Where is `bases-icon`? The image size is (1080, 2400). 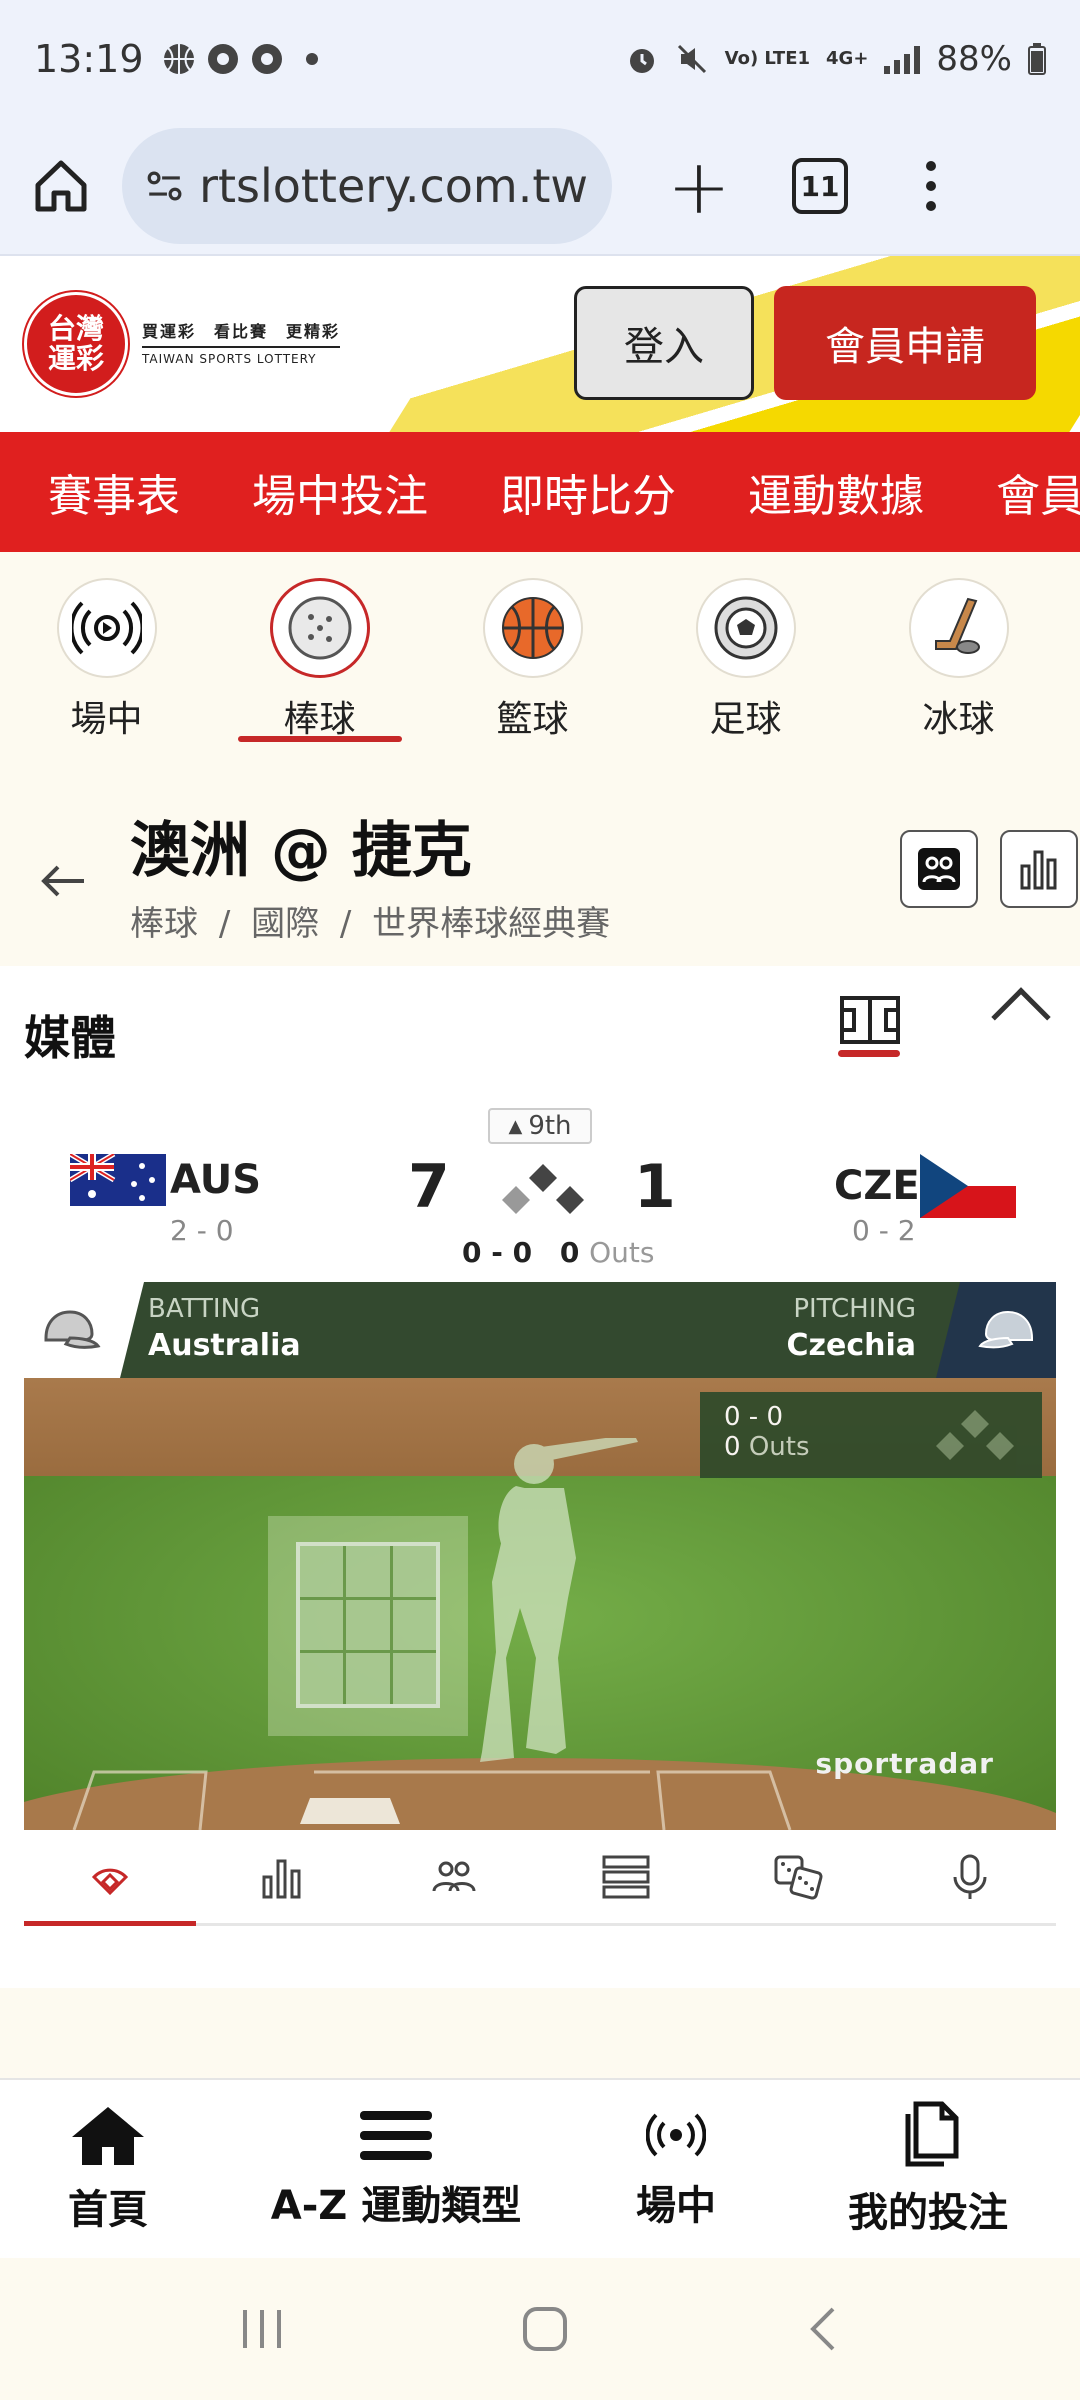 bases-icon is located at coordinates (543, 1189).